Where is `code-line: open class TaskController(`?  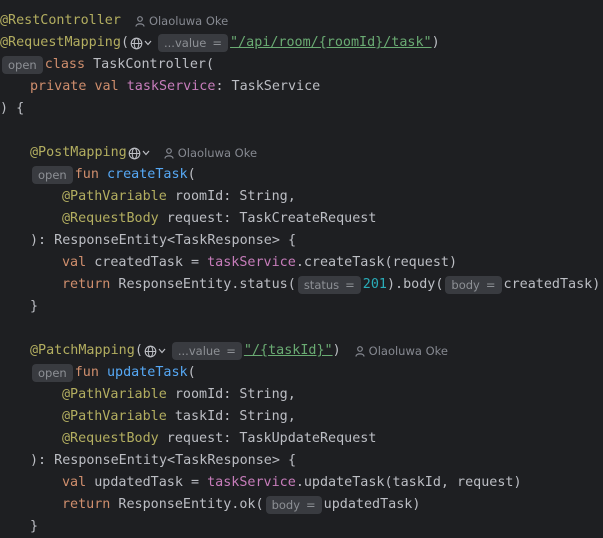 code-line: open class TaskController( is located at coordinates (107, 65).